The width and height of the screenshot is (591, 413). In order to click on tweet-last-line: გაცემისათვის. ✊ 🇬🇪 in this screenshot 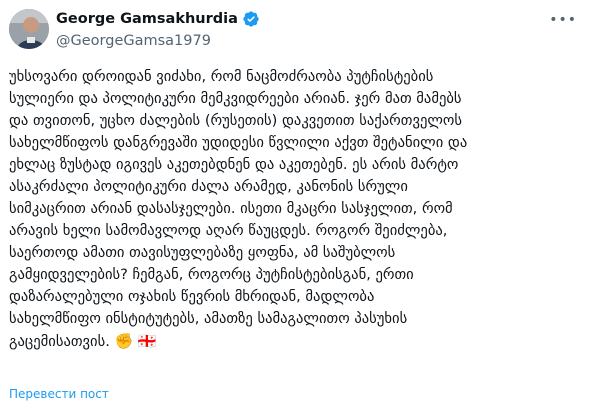, I will do `click(295, 341)`.